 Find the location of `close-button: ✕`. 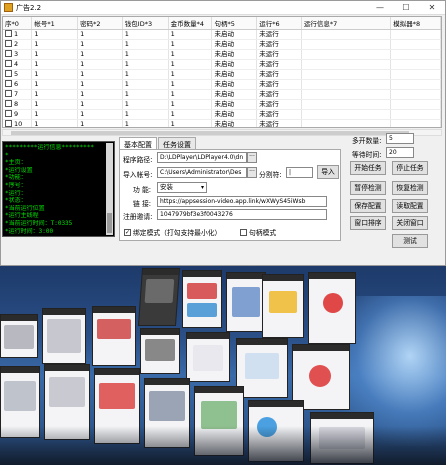

close-button: ✕ is located at coordinates (432, 8).